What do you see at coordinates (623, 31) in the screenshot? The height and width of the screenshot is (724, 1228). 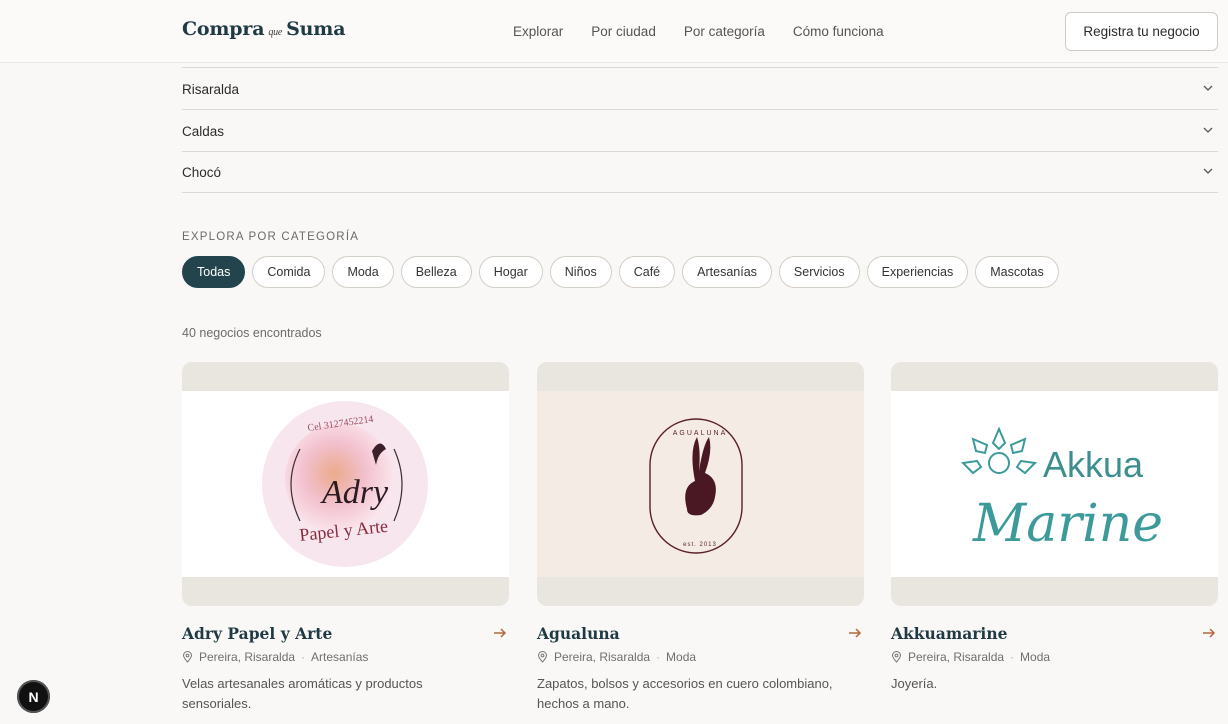 I see `nav-por-ciudad: Por ciudad` at bounding box center [623, 31].